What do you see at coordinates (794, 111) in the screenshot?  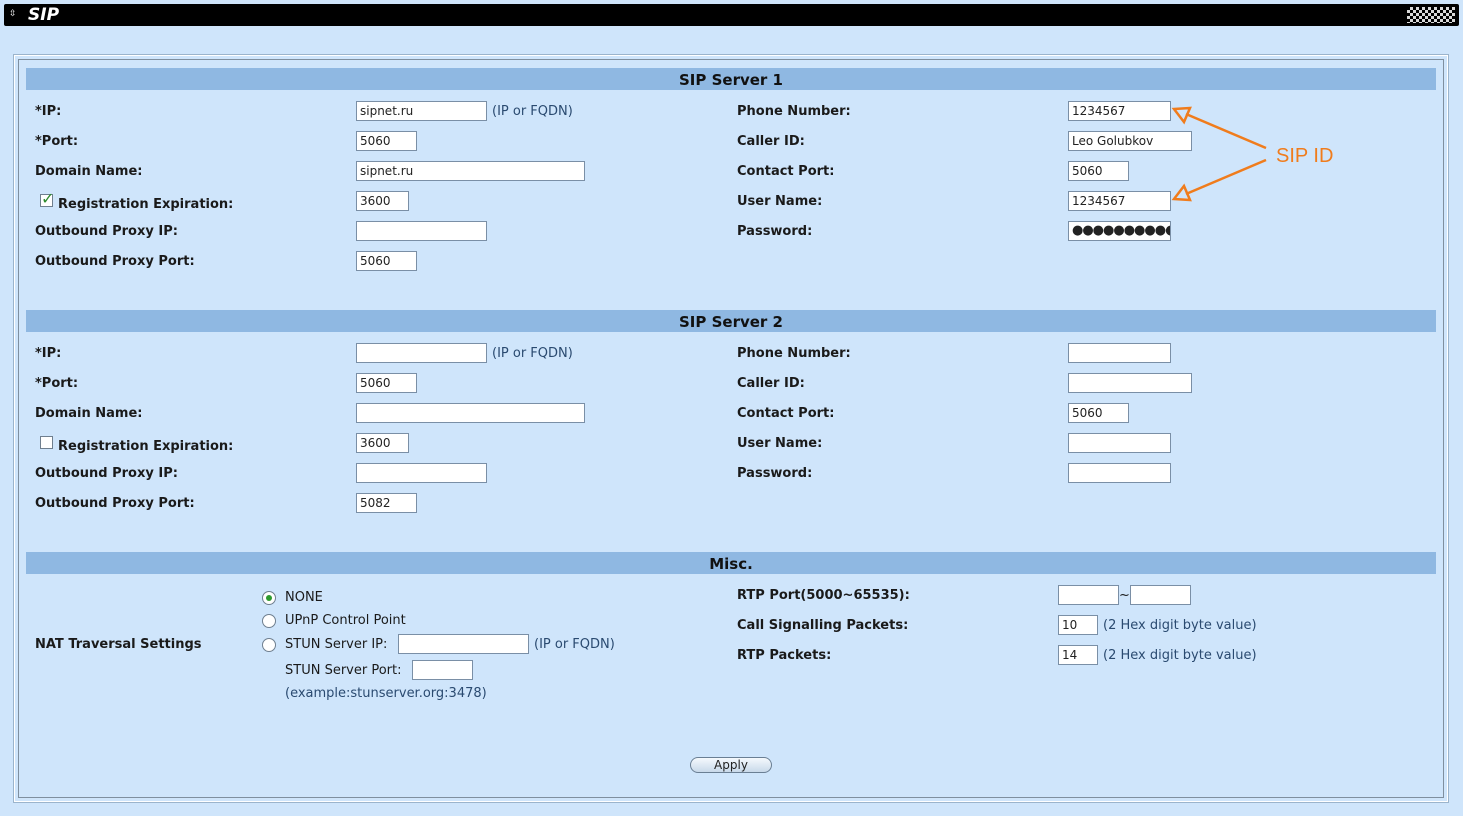 I see `s1-phone-label: Phone Number:` at bounding box center [794, 111].